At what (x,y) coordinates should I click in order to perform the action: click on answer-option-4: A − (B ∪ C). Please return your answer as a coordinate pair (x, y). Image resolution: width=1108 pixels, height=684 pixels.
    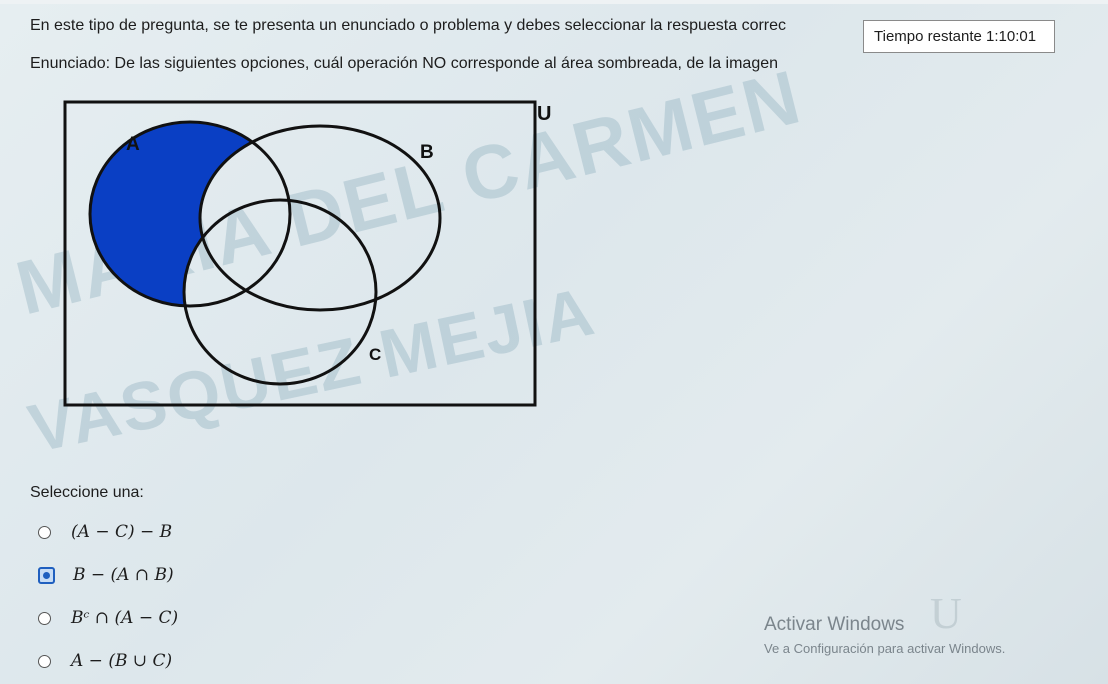
    Looking at the image, I should click on (105, 661).